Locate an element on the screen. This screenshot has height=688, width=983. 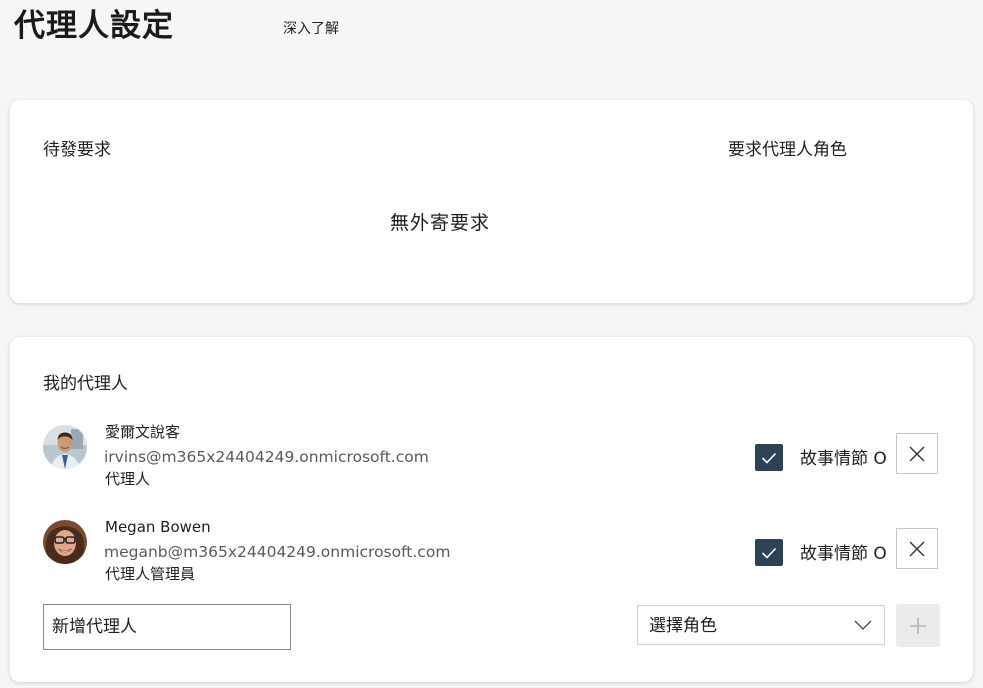
delegate-email: irvins@m365x24404249.onmicrosoft.com is located at coordinates (266, 457).